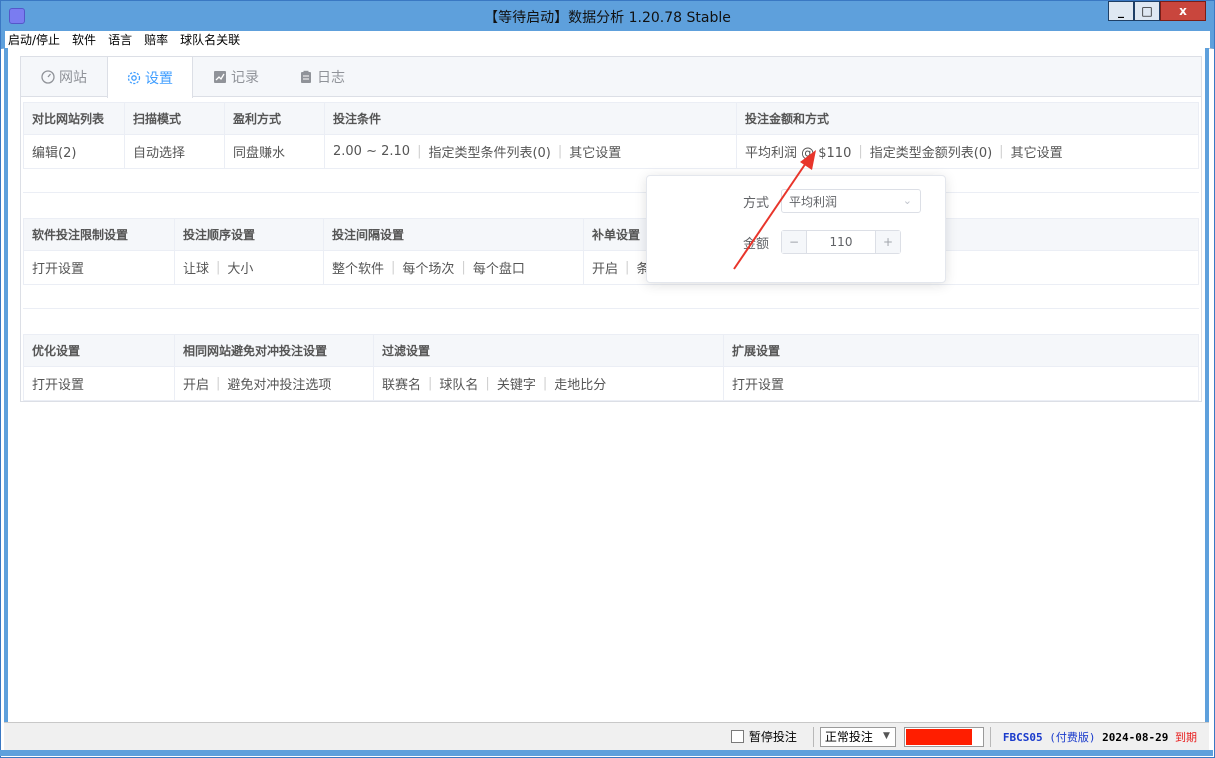 This screenshot has height=758, width=1215. Describe the element at coordinates (848, 737) in the screenshot. I see `bet-mode-value: 正常投注` at that location.